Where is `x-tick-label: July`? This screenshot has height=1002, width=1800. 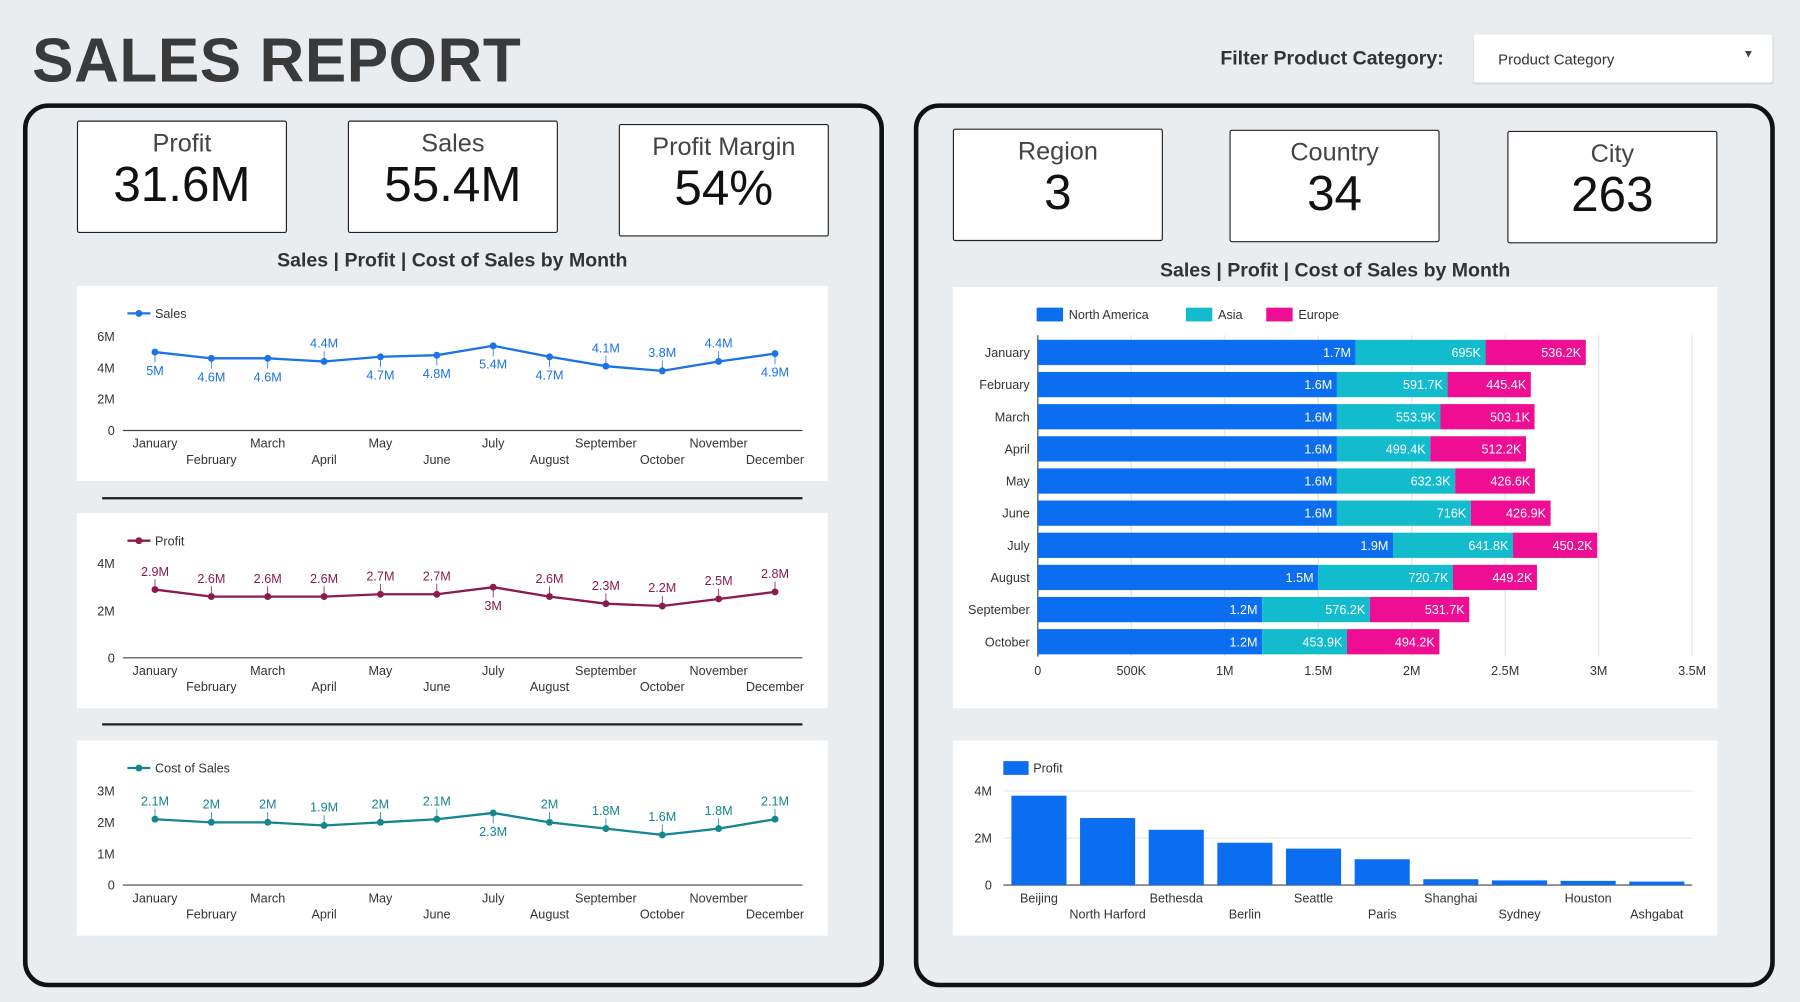
x-tick-label: July is located at coordinates (493, 671).